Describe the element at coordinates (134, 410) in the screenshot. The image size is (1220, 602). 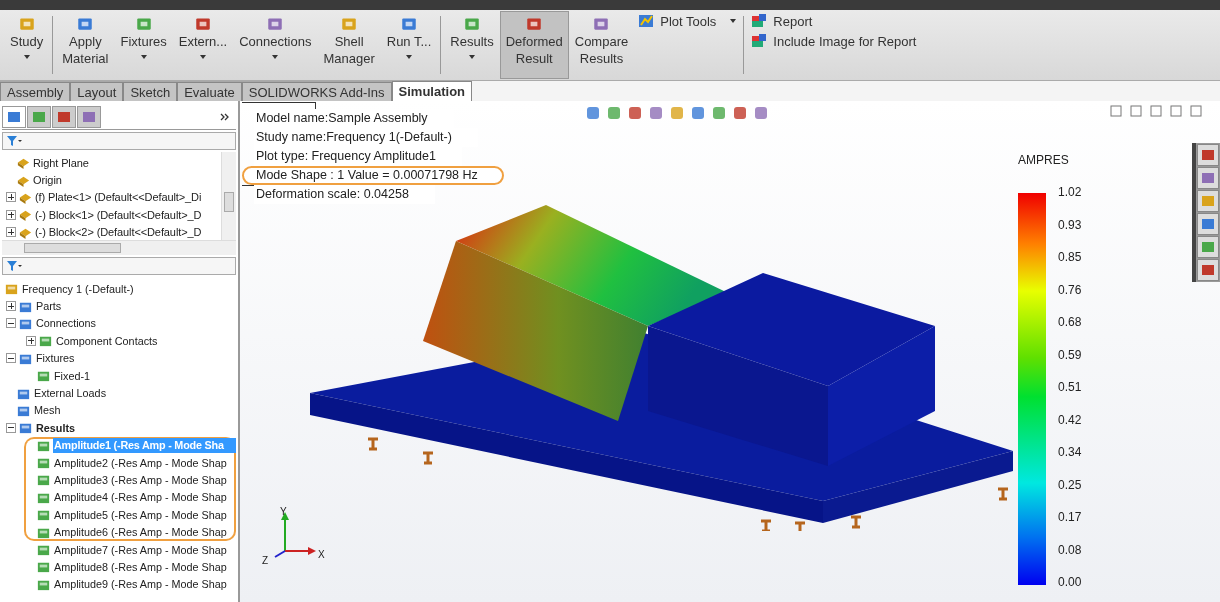
I see `tree-item: Mesh` at that location.